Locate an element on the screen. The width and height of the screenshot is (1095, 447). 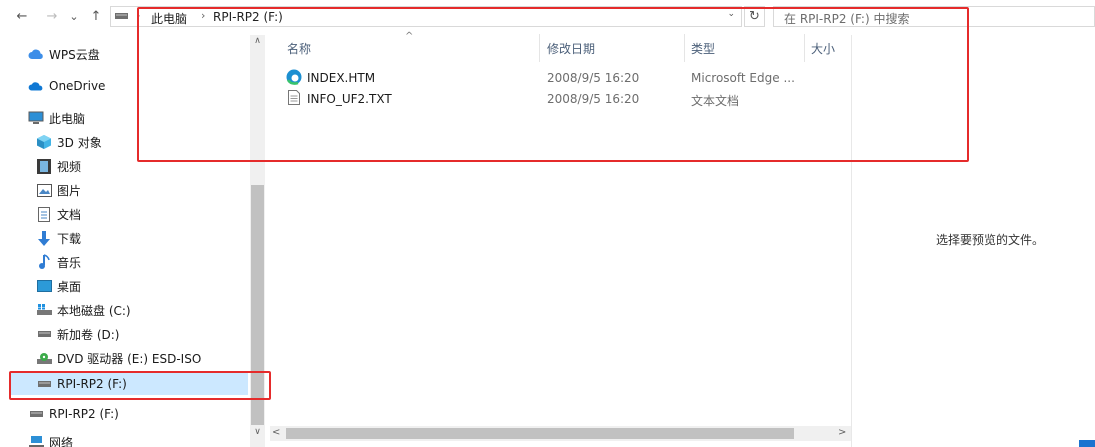
sidebar-item-label: 此电脑 is located at coordinates (67, 118).